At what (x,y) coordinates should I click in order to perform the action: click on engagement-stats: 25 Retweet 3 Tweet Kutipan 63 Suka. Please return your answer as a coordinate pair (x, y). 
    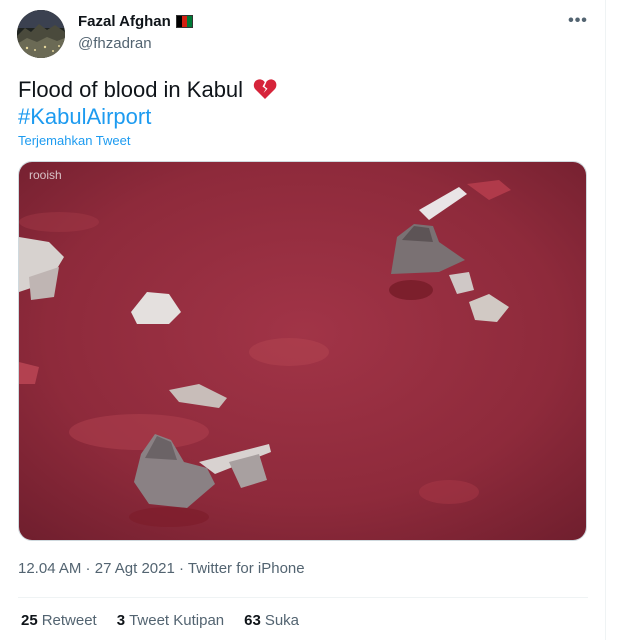
    Looking at the image, I should click on (160, 620).